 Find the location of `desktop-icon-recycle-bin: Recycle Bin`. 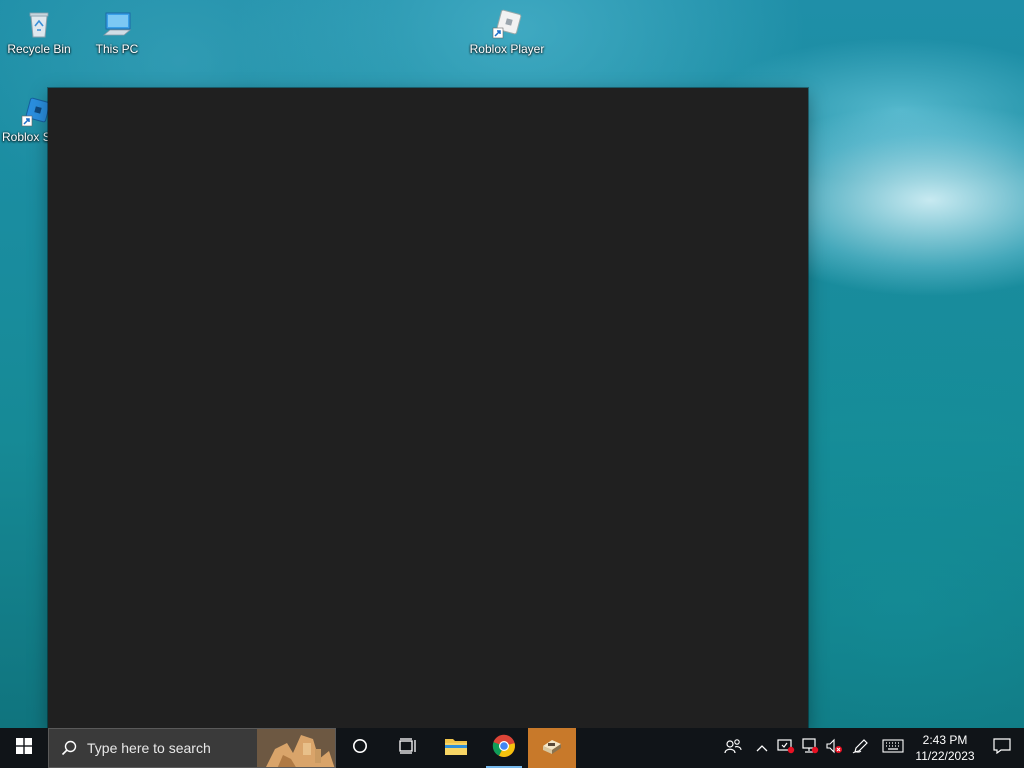

desktop-icon-recycle-bin: Recycle Bin is located at coordinates (39, 30).